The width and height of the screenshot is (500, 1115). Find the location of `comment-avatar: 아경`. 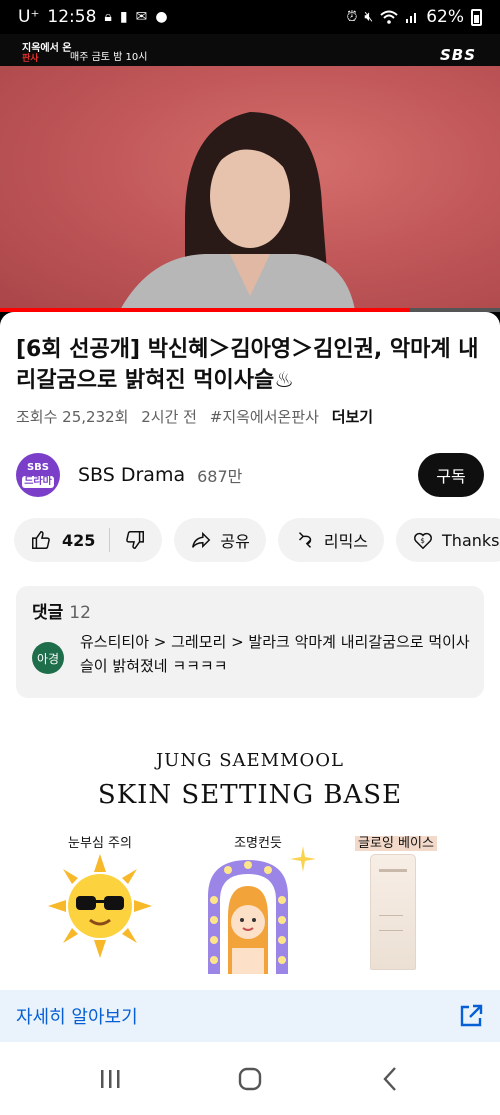

comment-avatar: 아경 is located at coordinates (48, 658).